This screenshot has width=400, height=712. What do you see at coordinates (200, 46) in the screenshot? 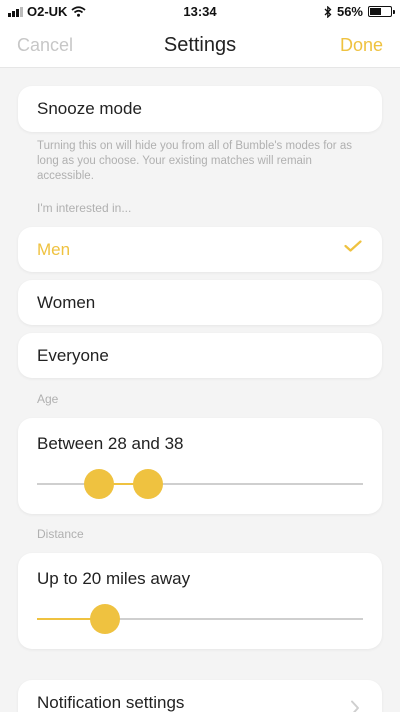
I see `nav-bar: Cancel Settings Done` at bounding box center [200, 46].